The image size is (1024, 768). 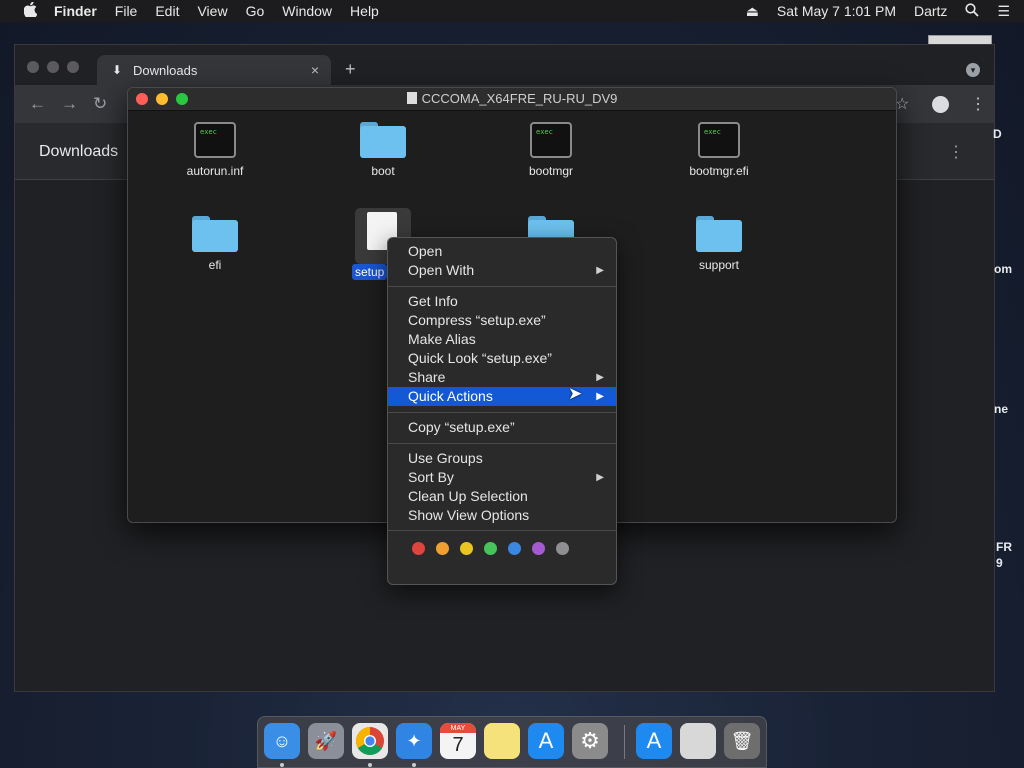 What do you see at coordinates (350, 69) in the screenshot?
I see `new-tab-button: +` at bounding box center [350, 69].